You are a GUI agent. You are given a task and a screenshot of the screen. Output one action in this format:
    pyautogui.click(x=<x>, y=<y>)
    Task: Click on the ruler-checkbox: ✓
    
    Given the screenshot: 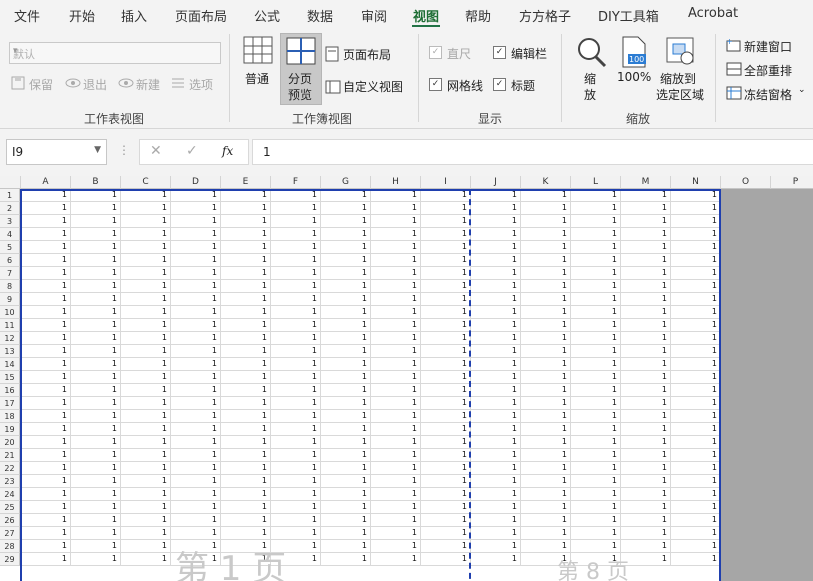 What is the action you would take?
    pyautogui.click(x=435, y=52)
    